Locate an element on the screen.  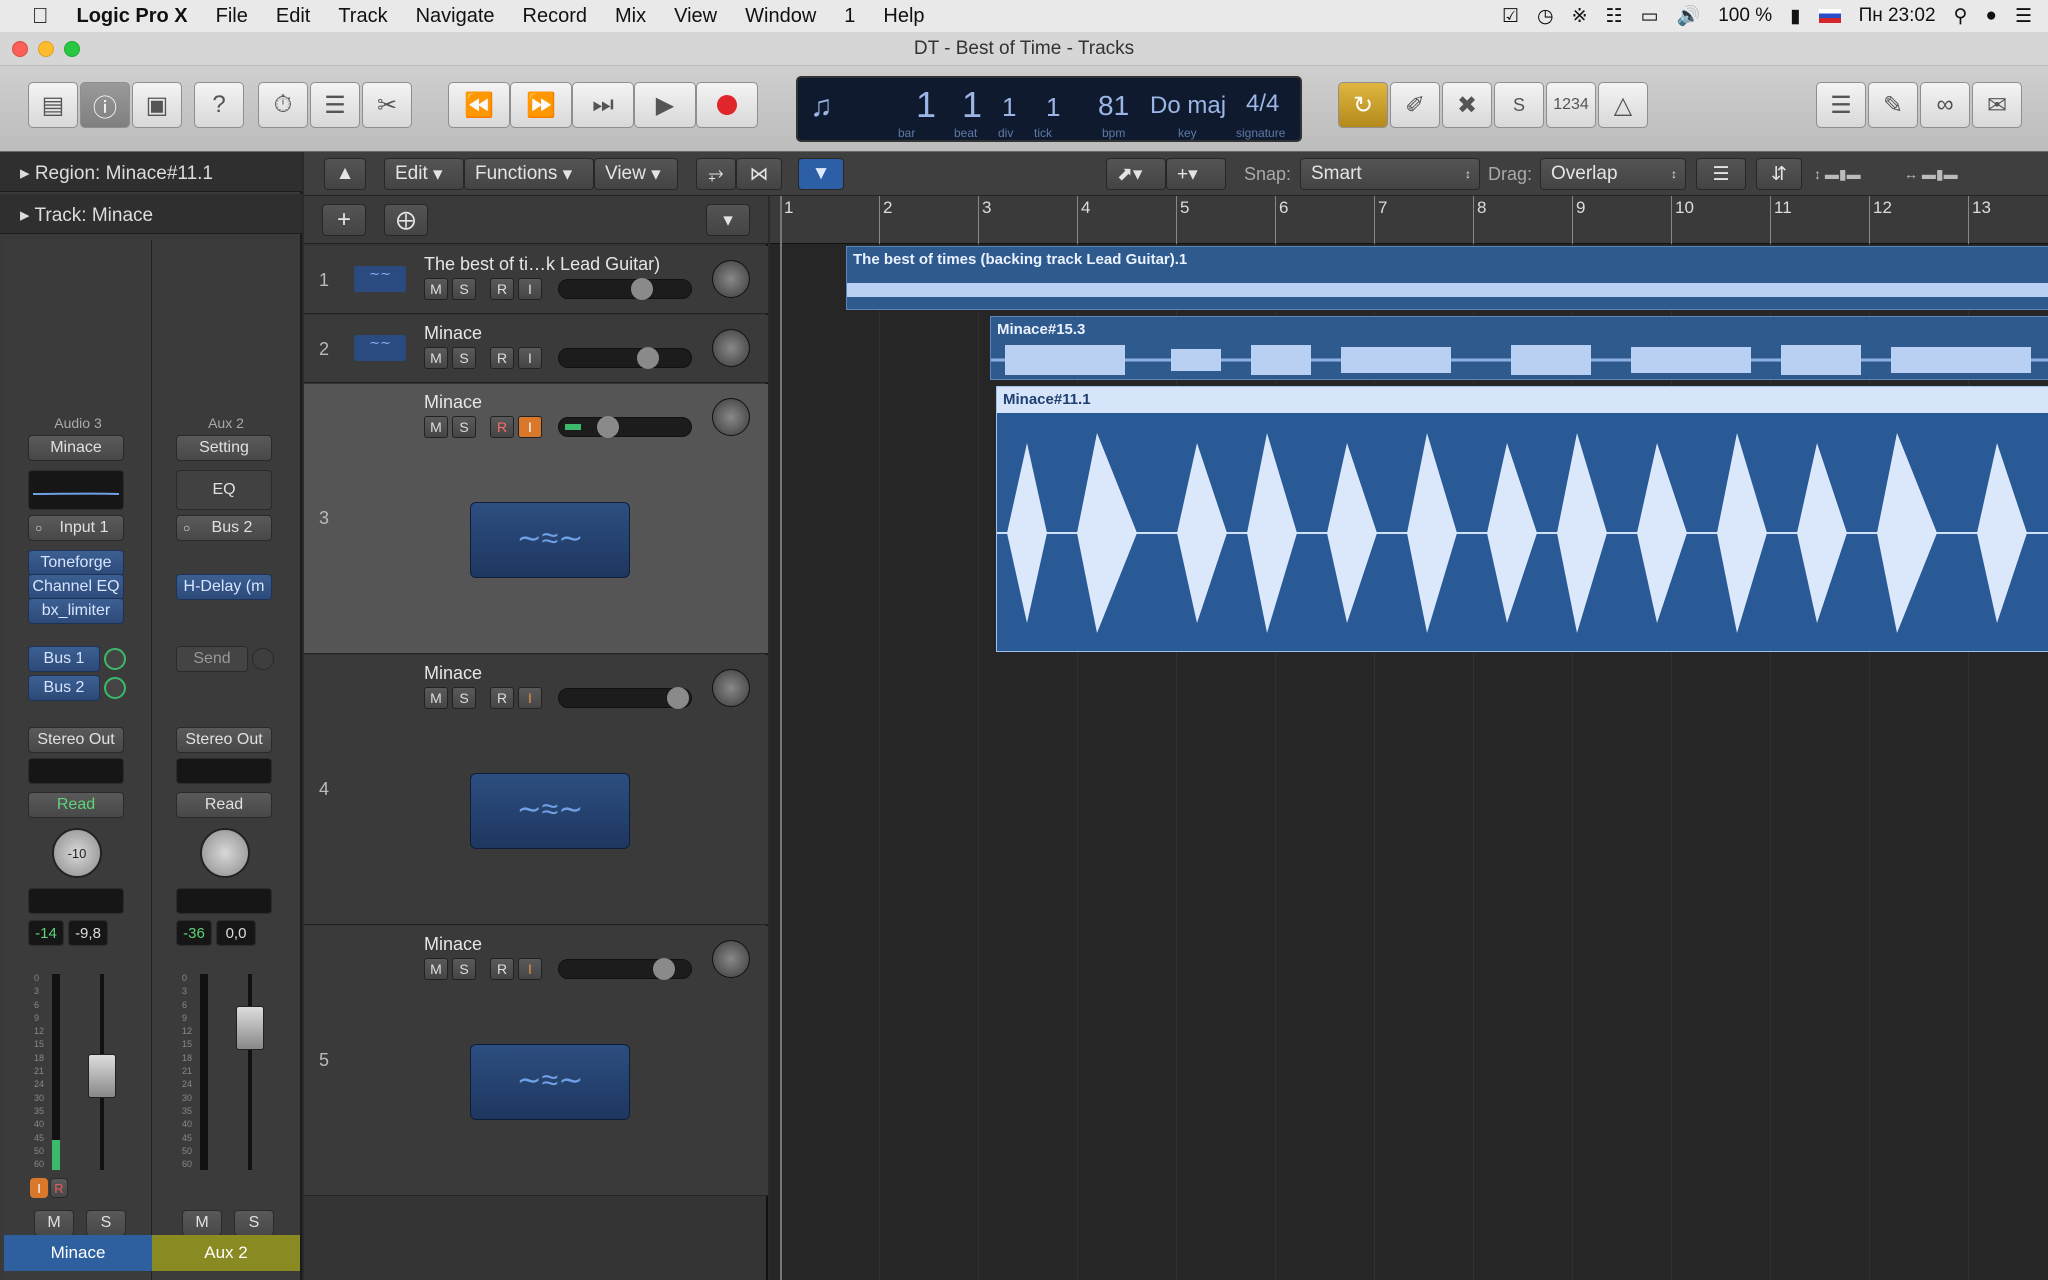
eq-thumbnail is located at coordinates (76, 490).